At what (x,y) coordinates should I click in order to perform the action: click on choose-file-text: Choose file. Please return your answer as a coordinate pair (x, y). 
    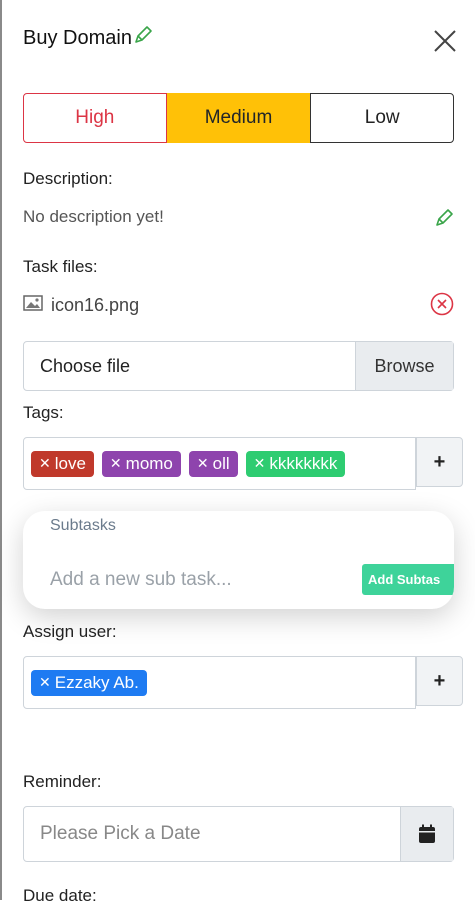
    Looking at the image, I should click on (85, 365).